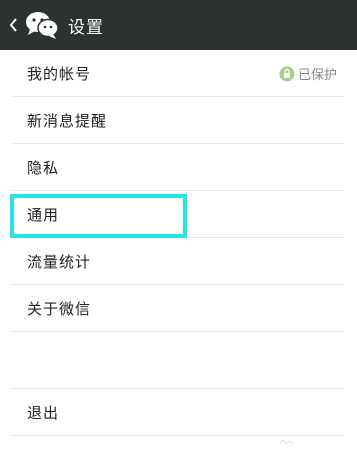 This screenshot has height=450, width=357. Describe the element at coordinates (178, 412) in the screenshot. I see `logout-button: 退出` at that location.